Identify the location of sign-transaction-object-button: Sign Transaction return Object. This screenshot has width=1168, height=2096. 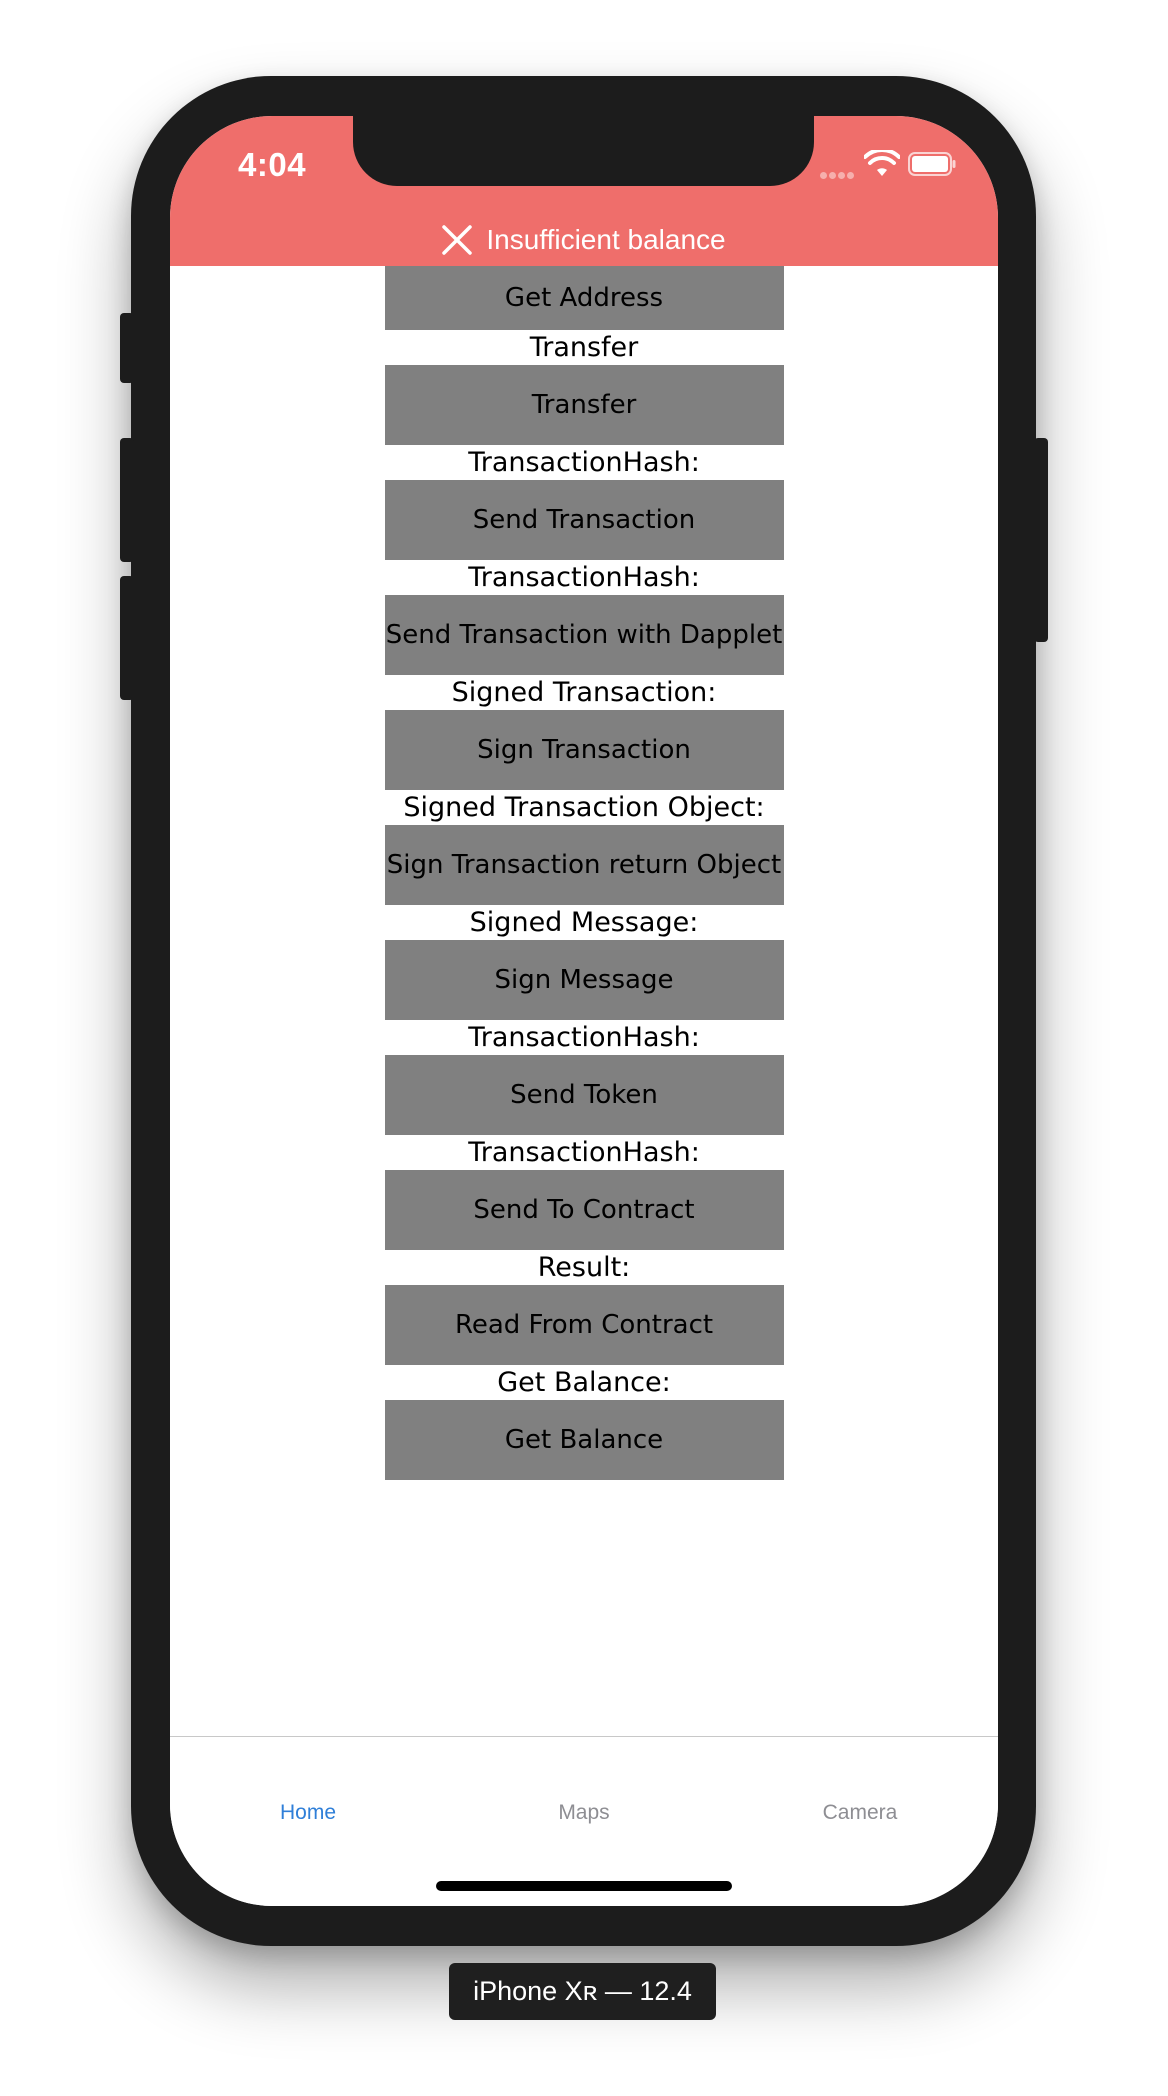
(584, 865).